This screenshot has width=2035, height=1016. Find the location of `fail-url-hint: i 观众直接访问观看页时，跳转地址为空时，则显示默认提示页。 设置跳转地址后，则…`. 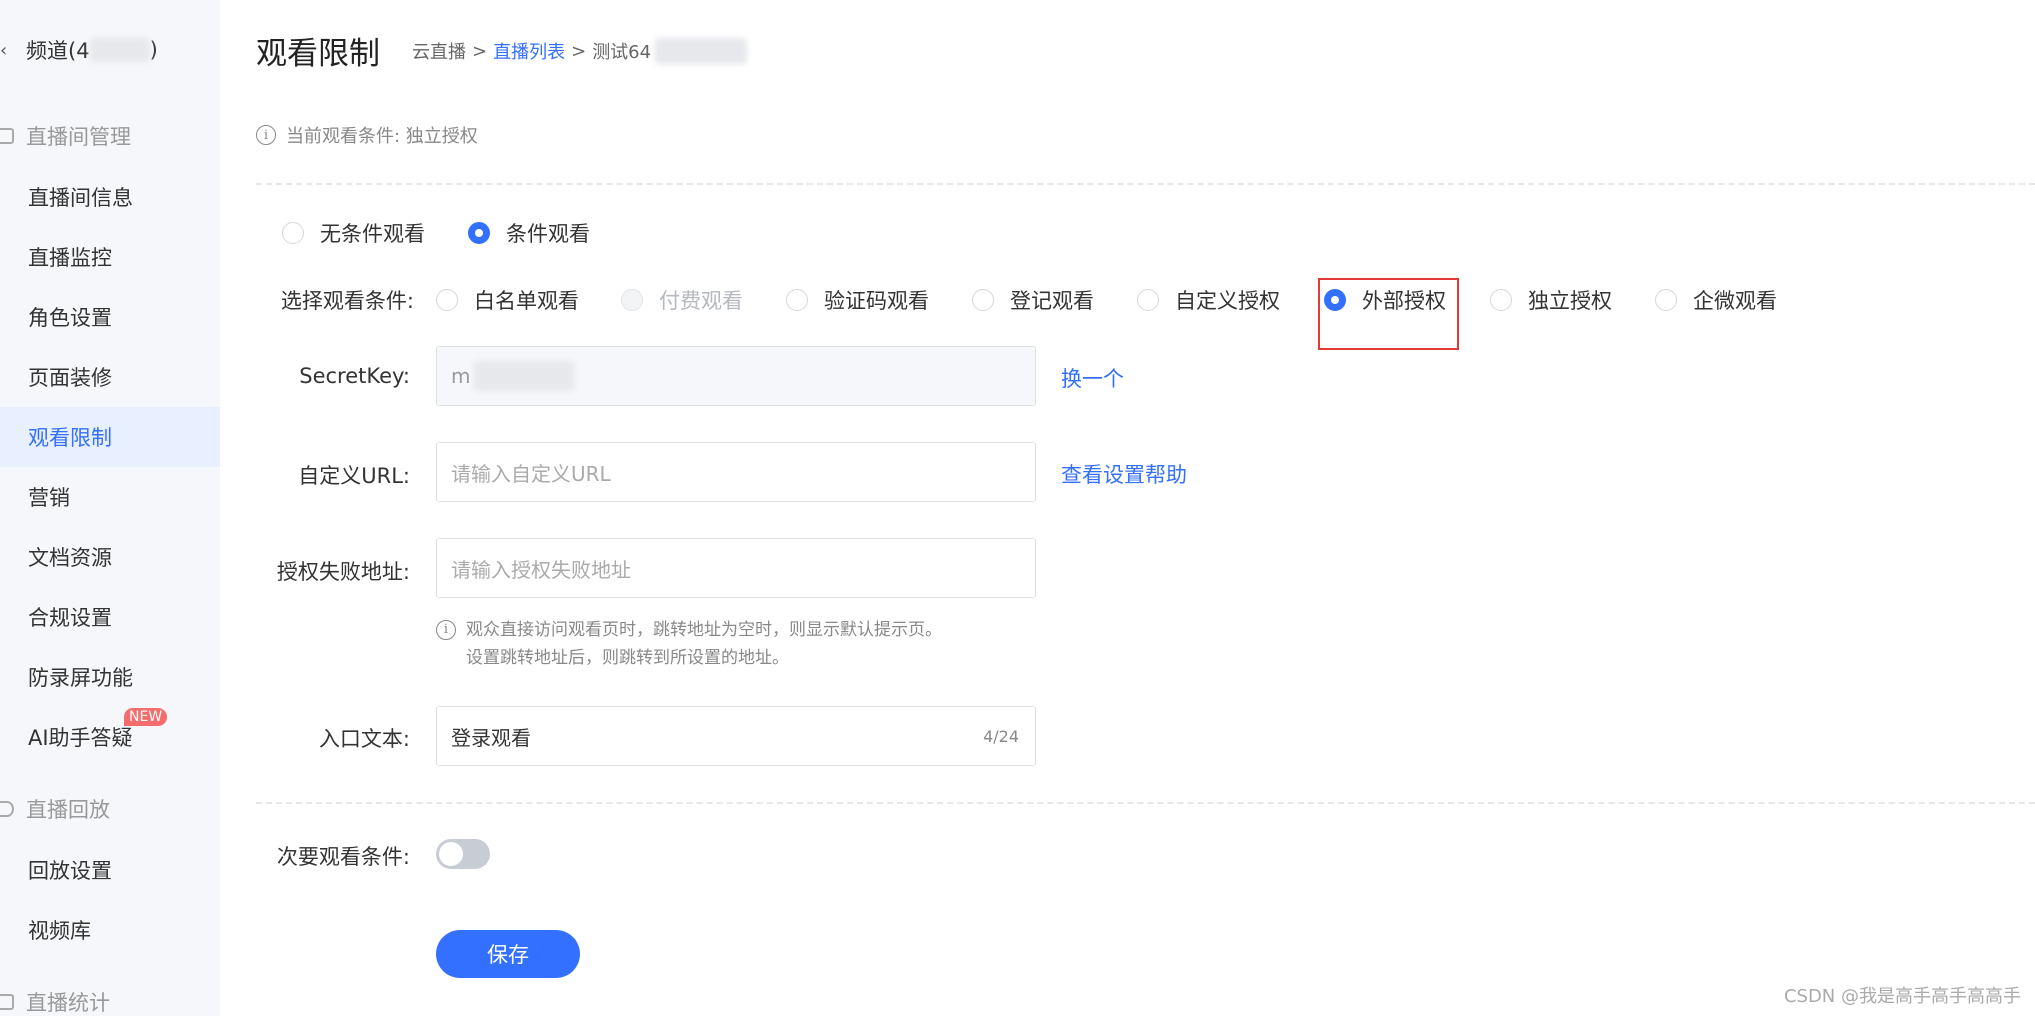

fail-url-hint: i 观众直接访问观看页时，跳转地址为空时，则显示默认提示页。 设置跳转地址后，则… is located at coordinates (689, 644).